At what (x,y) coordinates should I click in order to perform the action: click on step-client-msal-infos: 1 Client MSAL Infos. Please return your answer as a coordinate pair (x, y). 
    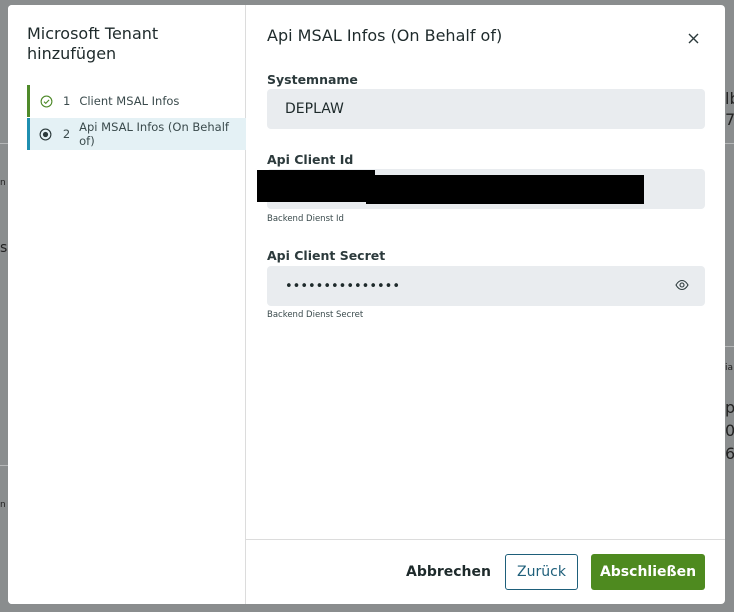
    Looking at the image, I should click on (136, 101).